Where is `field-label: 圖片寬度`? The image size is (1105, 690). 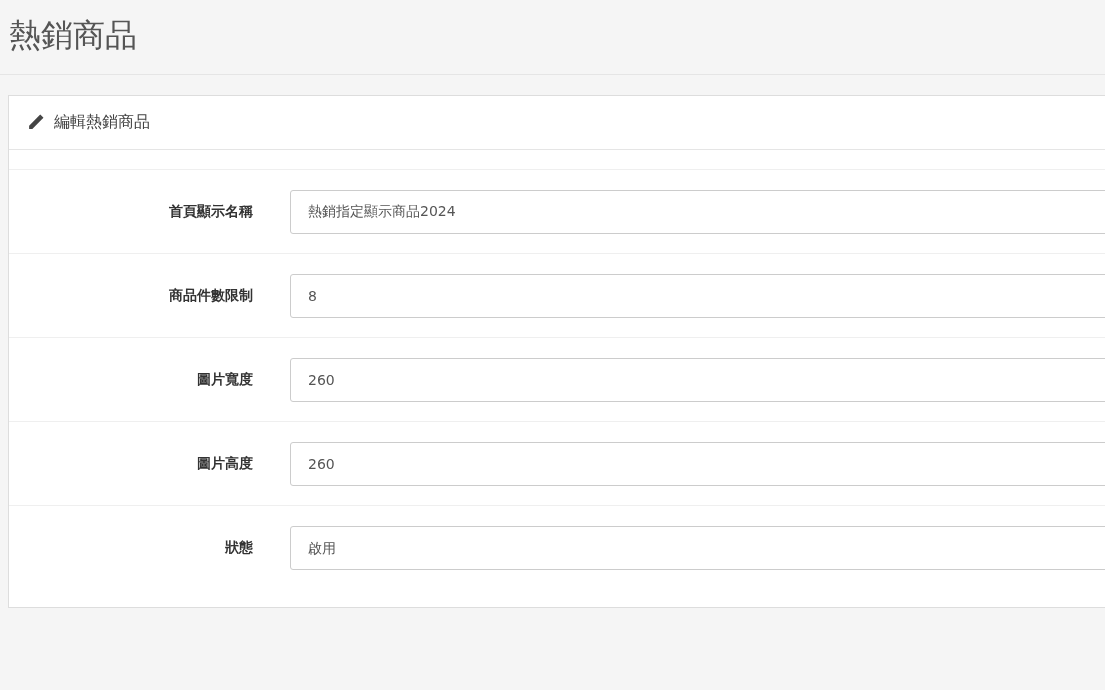 field-label: 圖片寬度 is located at coordinates (224, 379).